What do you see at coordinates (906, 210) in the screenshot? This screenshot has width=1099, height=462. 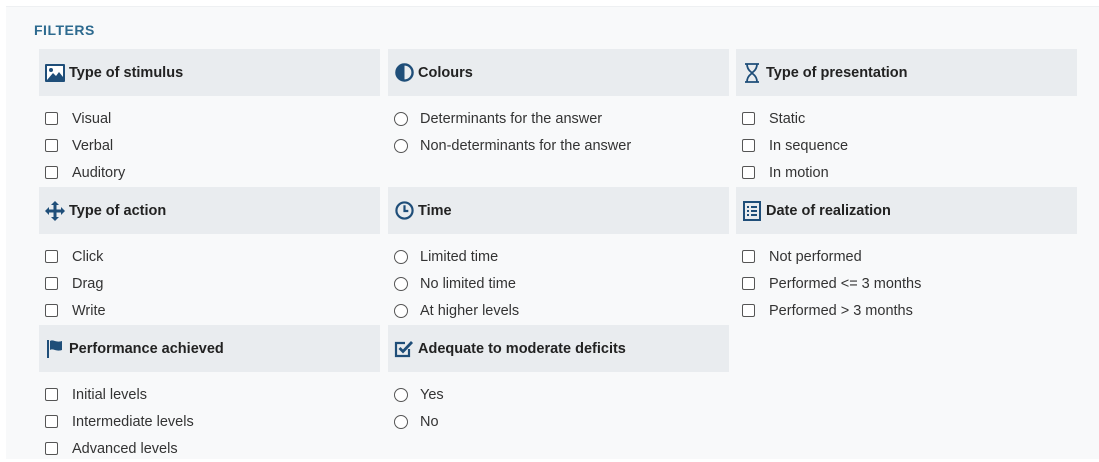 I see `group-header: Date of realization` at bounding box center [906, 210].